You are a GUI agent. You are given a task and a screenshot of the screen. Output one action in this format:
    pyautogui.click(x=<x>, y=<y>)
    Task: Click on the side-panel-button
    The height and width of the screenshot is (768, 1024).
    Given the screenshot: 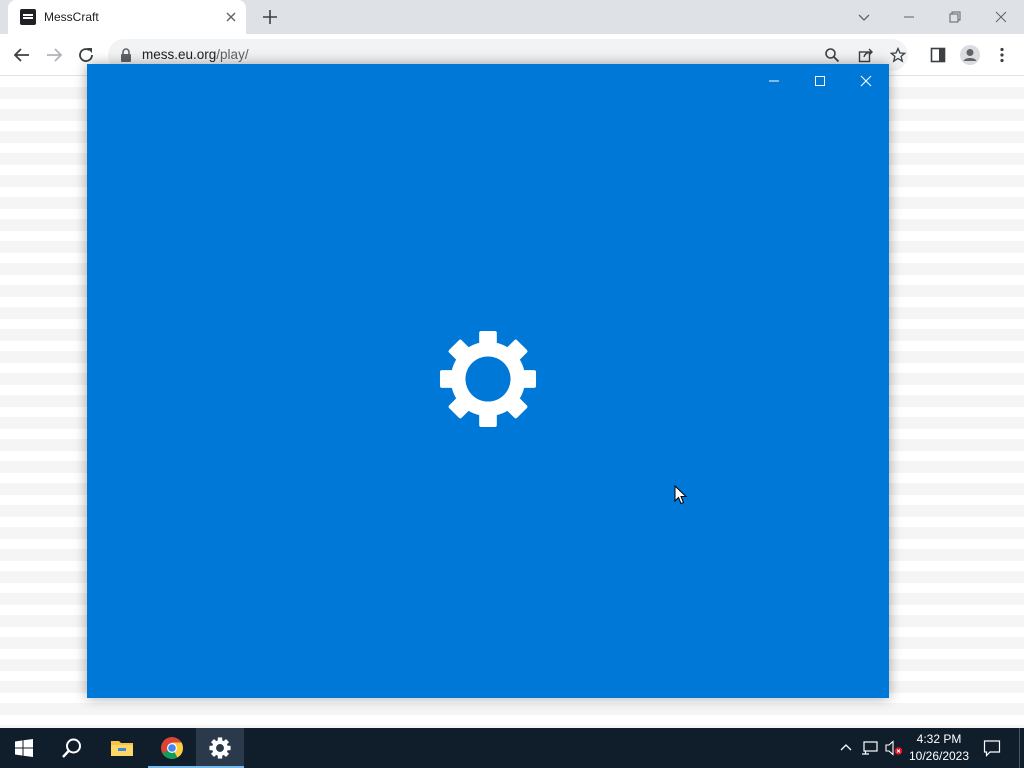 What is the action you would take?
    pyautogui.click(x=938, y=55)
    